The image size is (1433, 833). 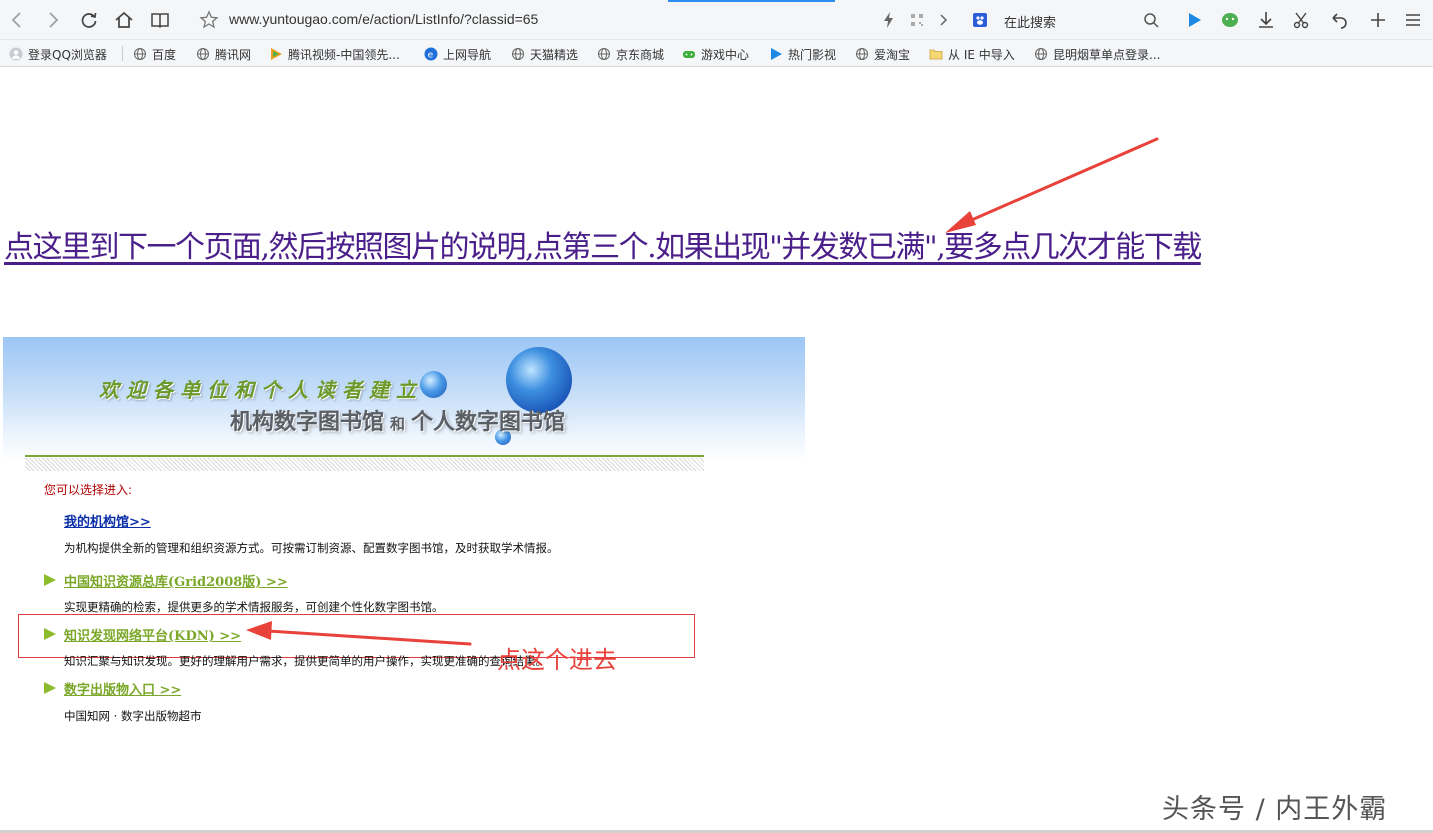 I want to click on banner-and: 和, so click(x=398, y=424).